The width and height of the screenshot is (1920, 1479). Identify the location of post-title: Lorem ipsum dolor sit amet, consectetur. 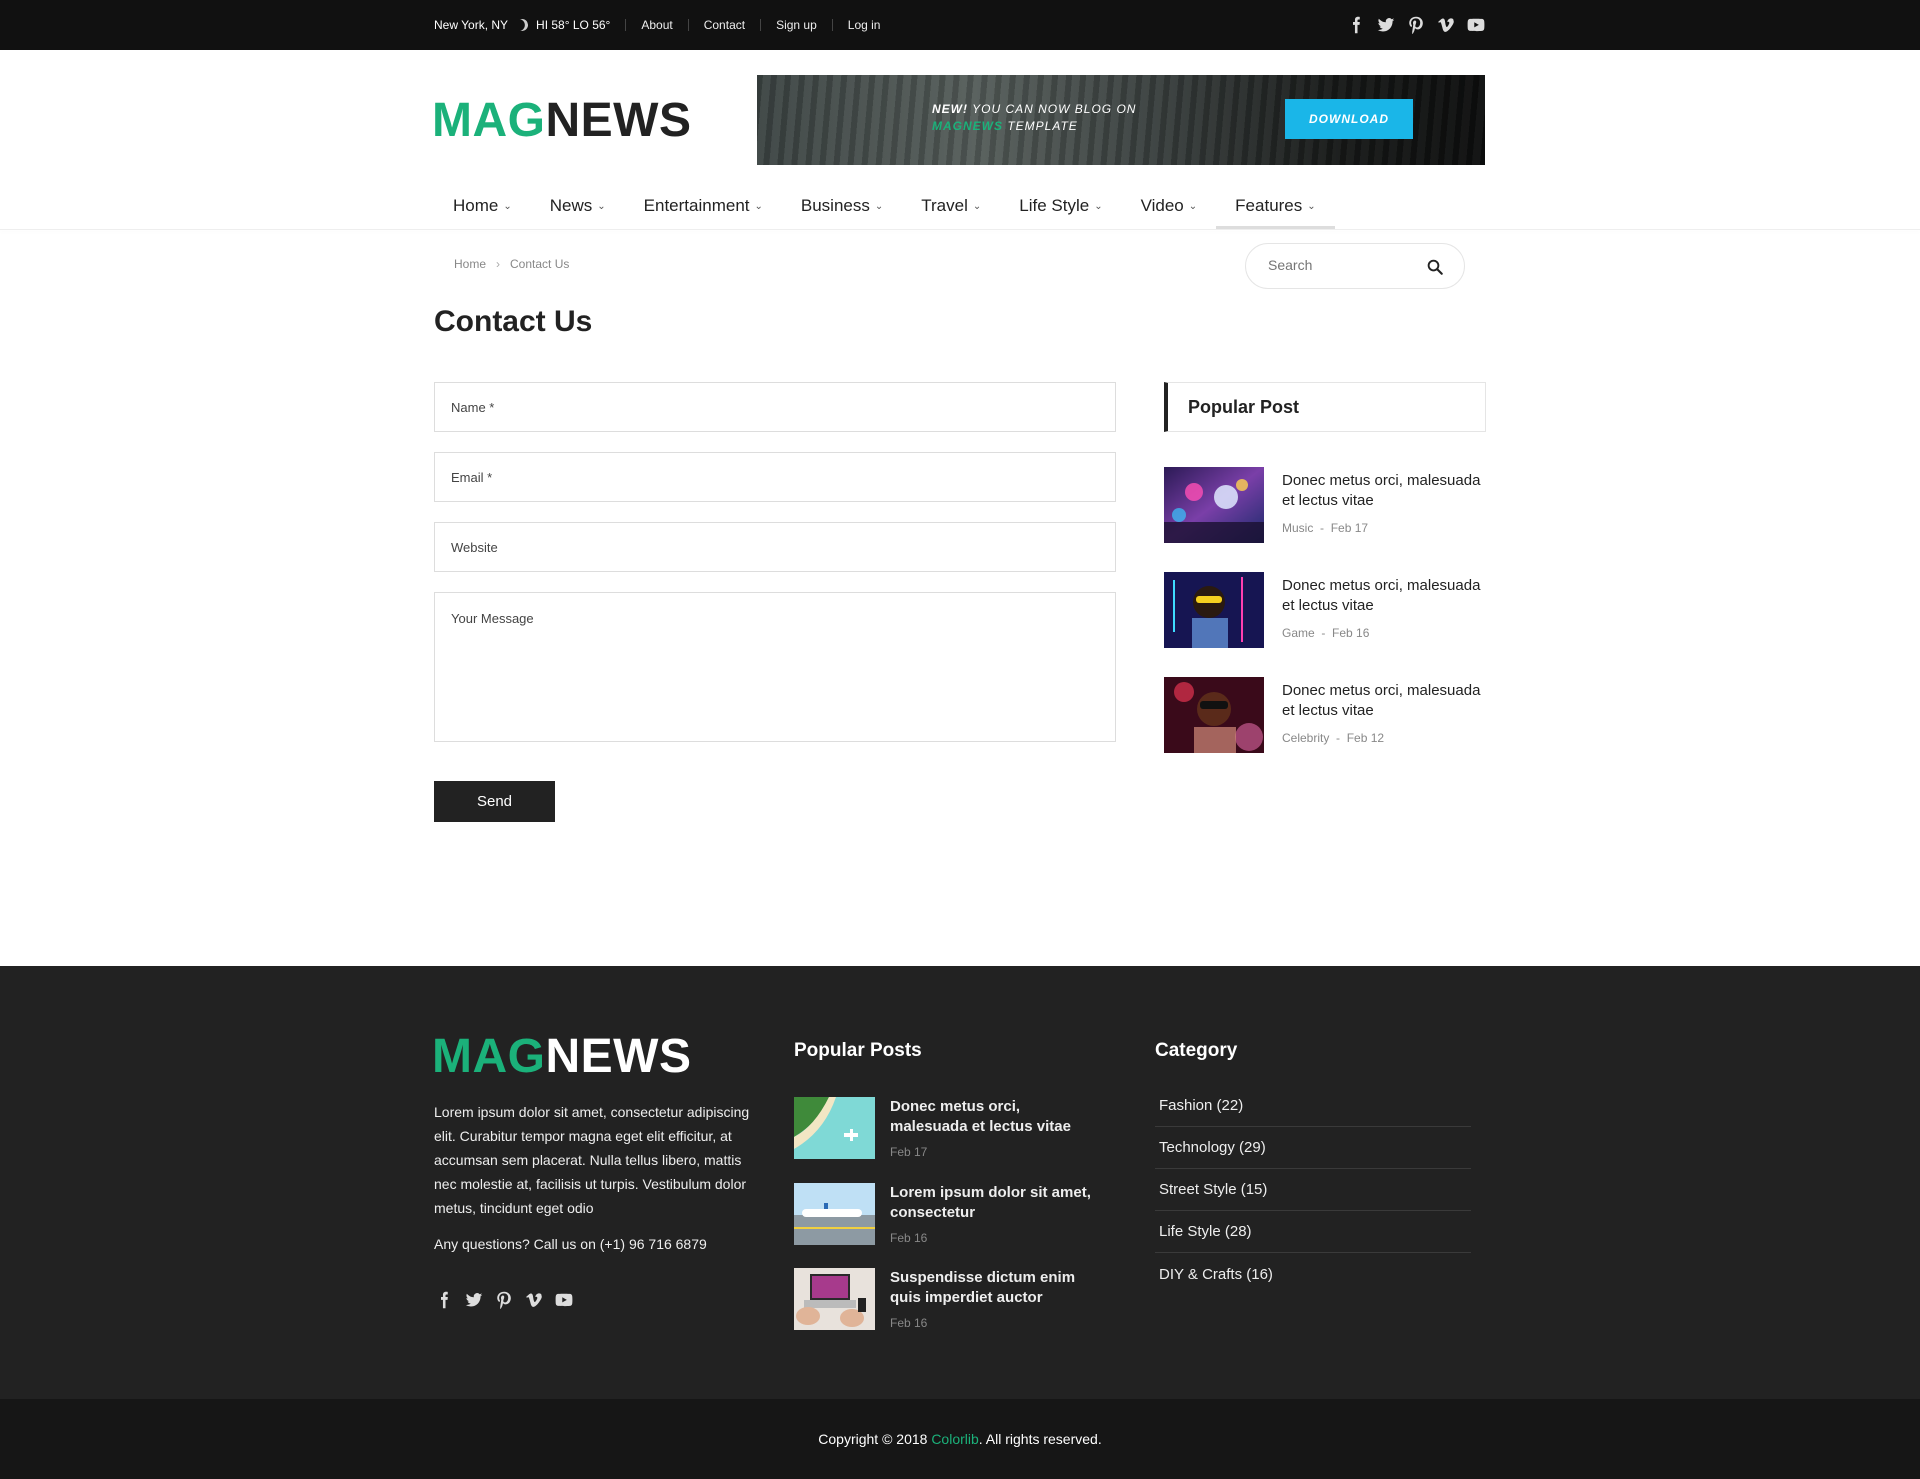
(995, 1203).